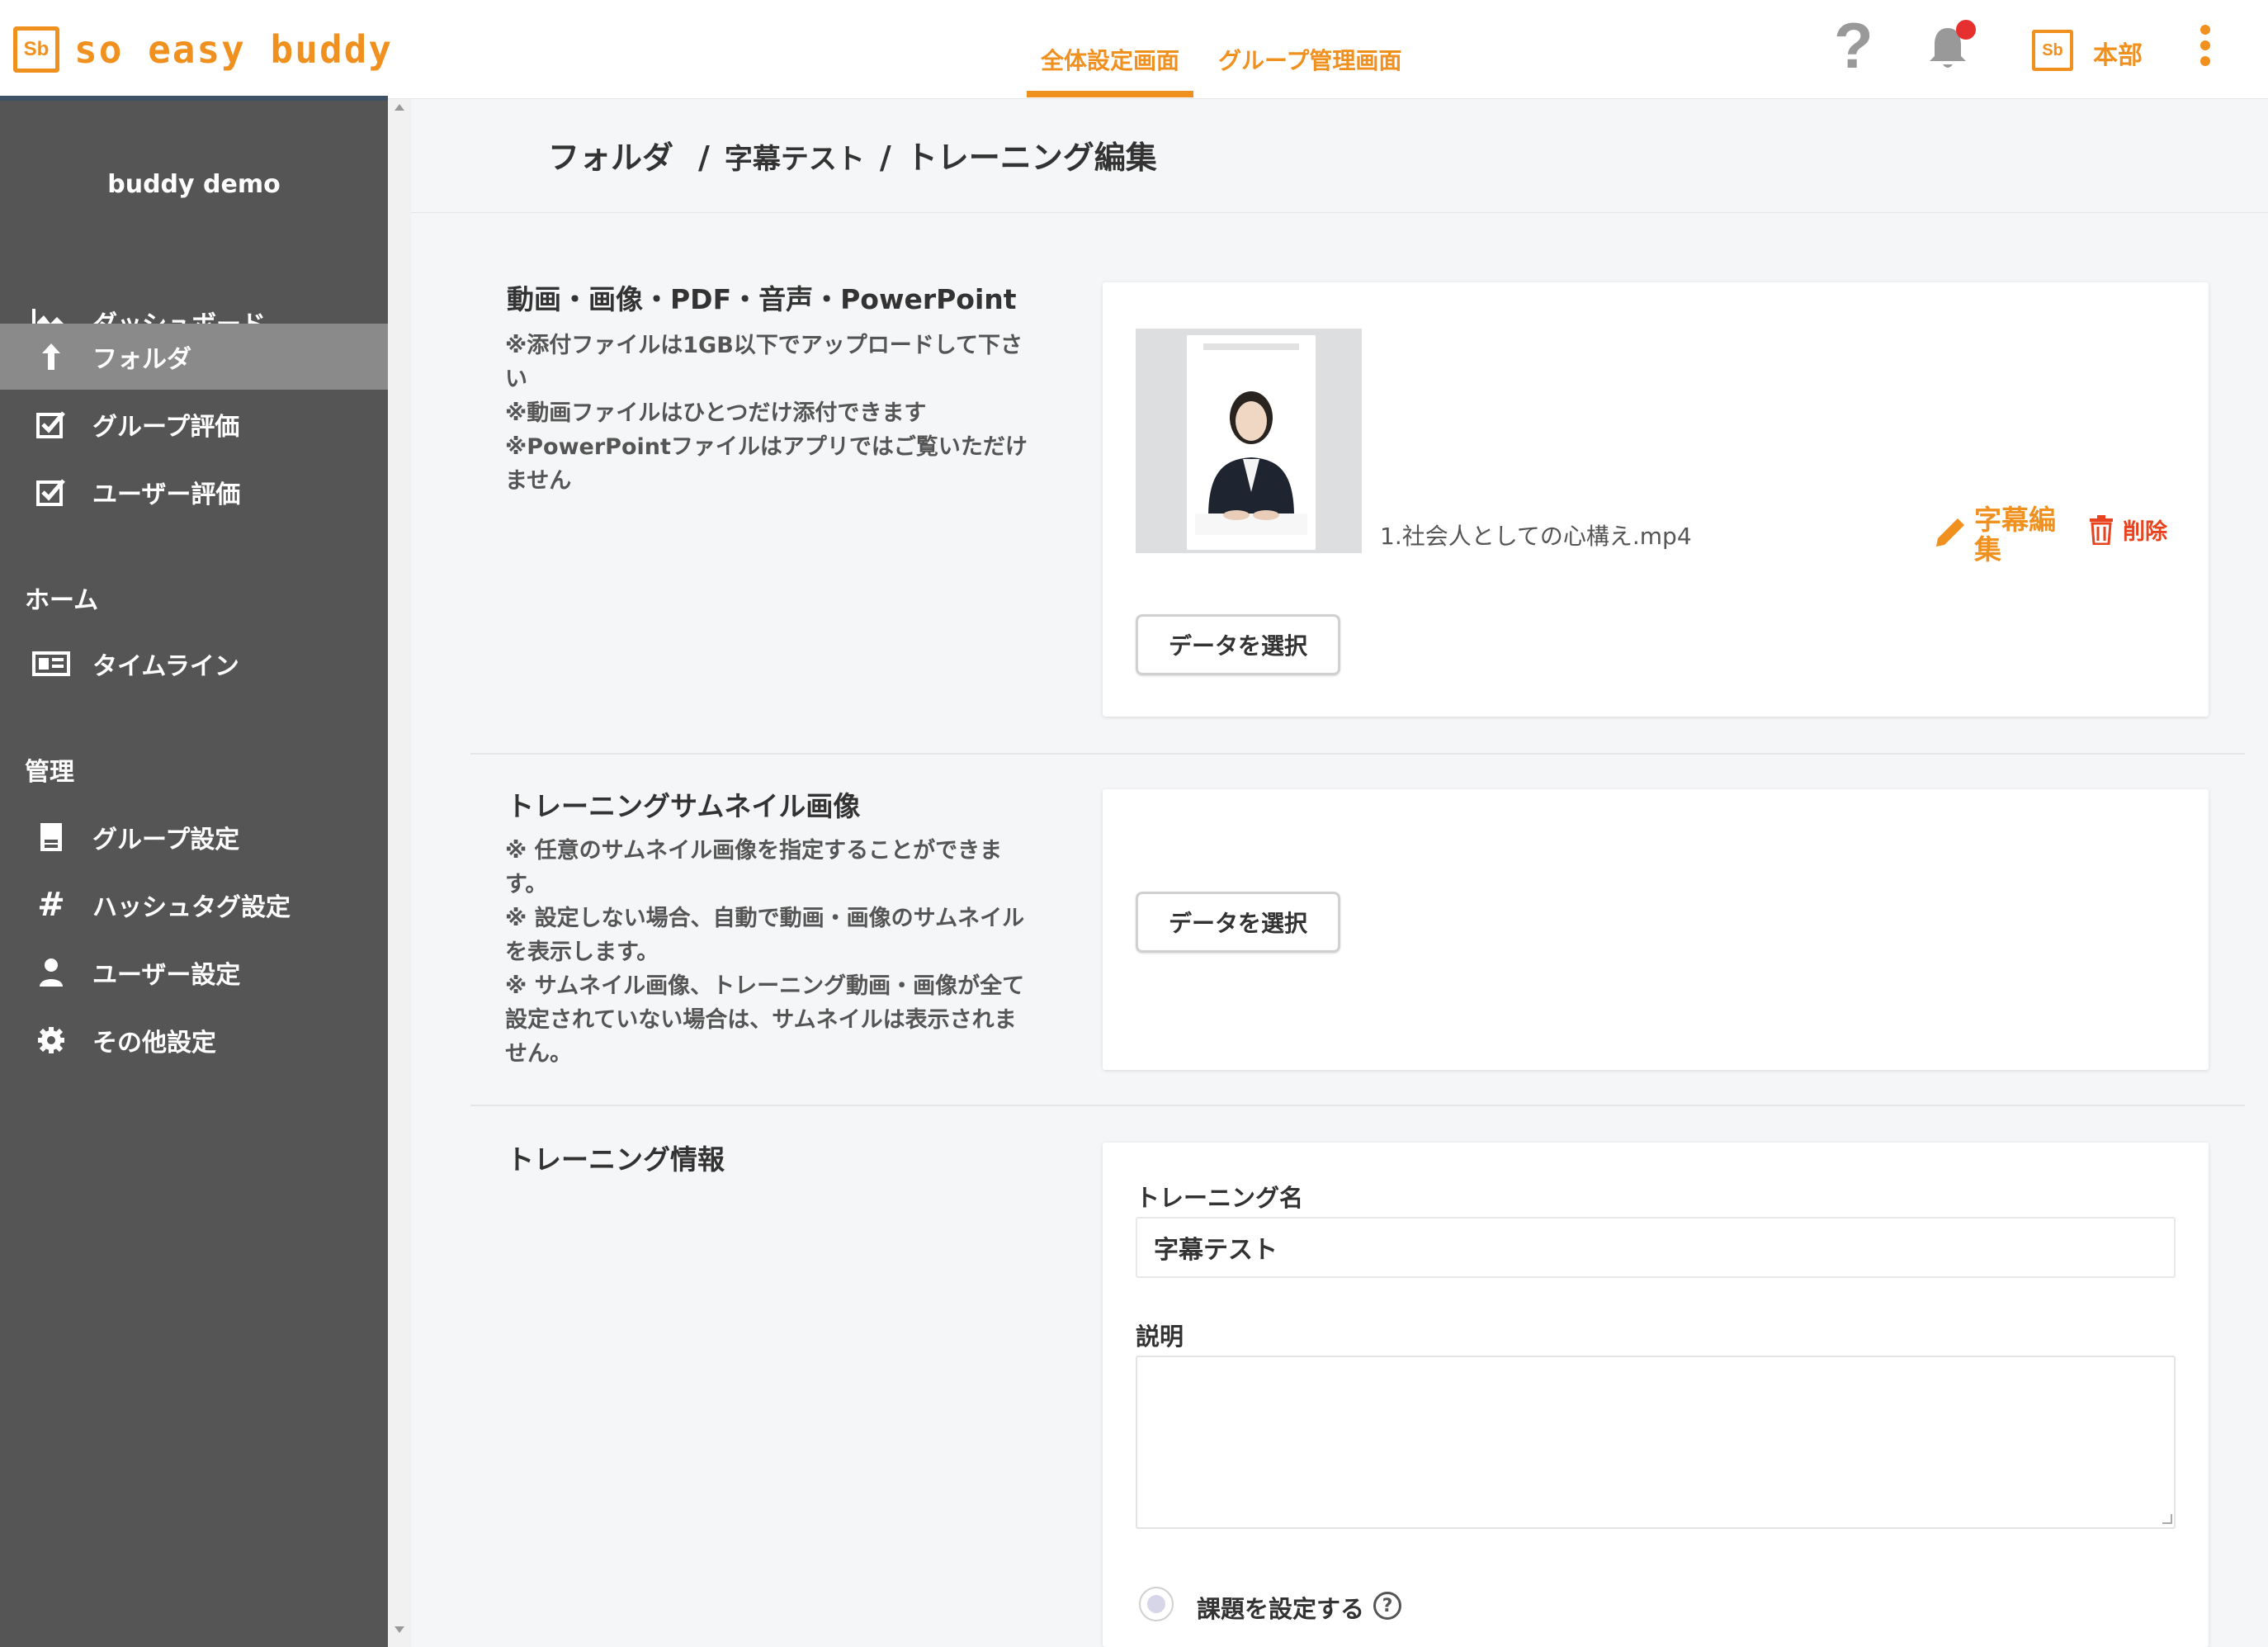  I want to click on breadcrumb-current: トレーニング編集, so click(1031, 158).